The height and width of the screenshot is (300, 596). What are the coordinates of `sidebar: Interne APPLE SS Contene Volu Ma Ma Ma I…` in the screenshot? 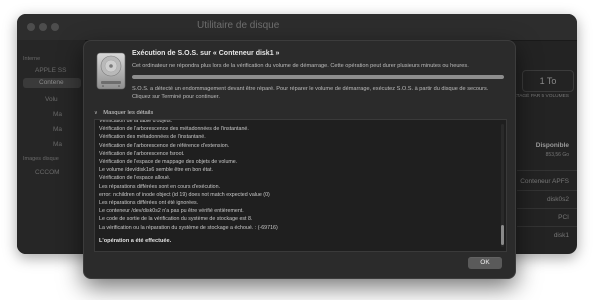 It's located at (51, 147).